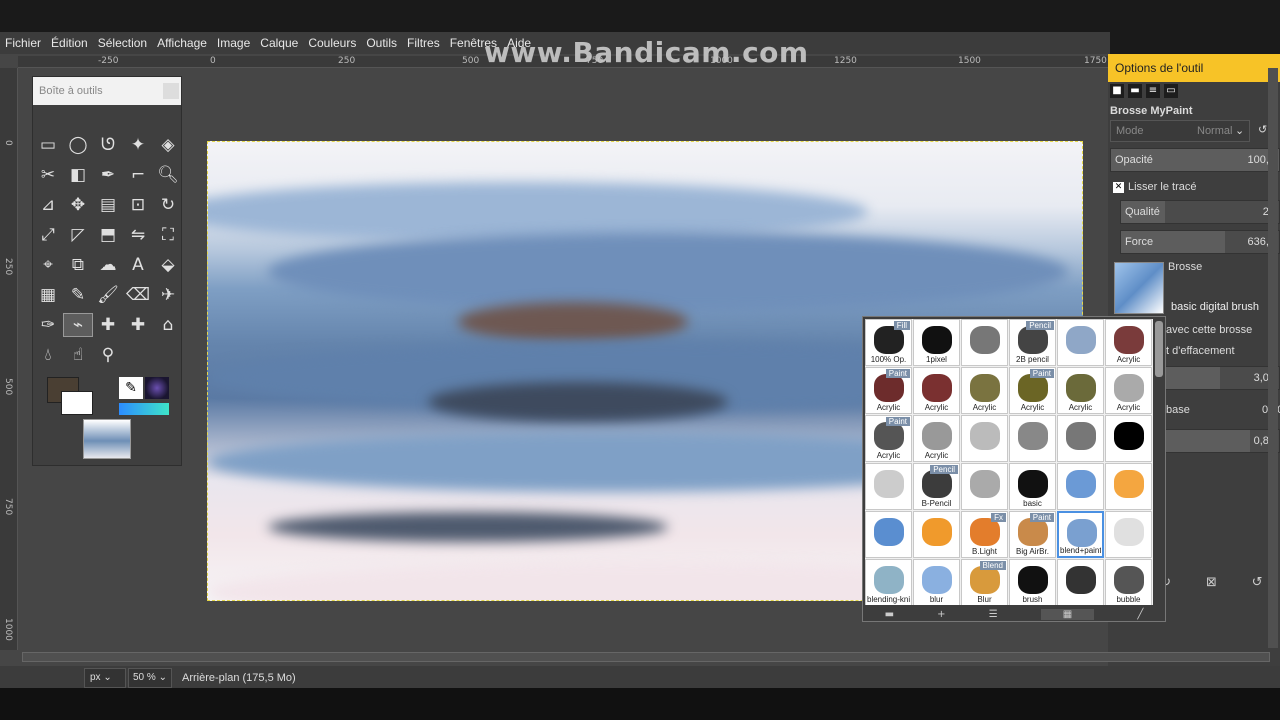  Describe the element at coordinates (48, 295) in the screenshot. I see `gradient-icon: ▦` at that location.